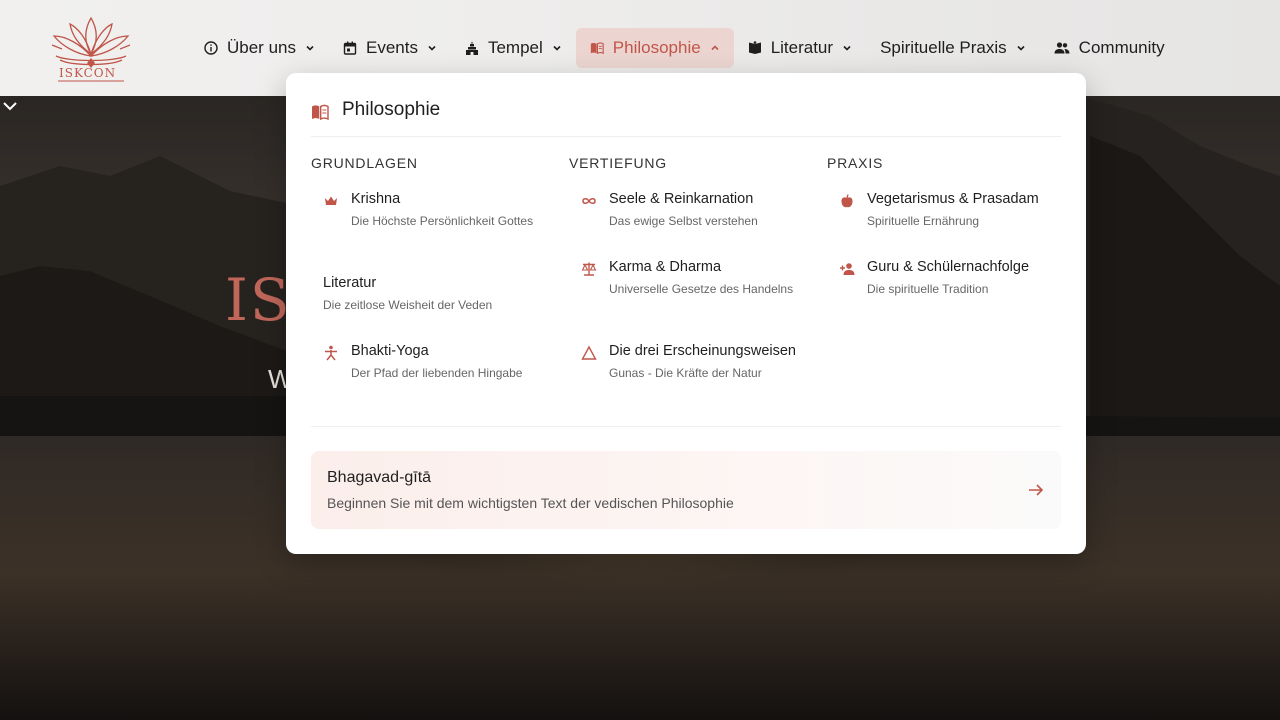 This screenshot has height=720, width=1280. I want to click on logo-wordmark: ISKCON, so click(88, 73).